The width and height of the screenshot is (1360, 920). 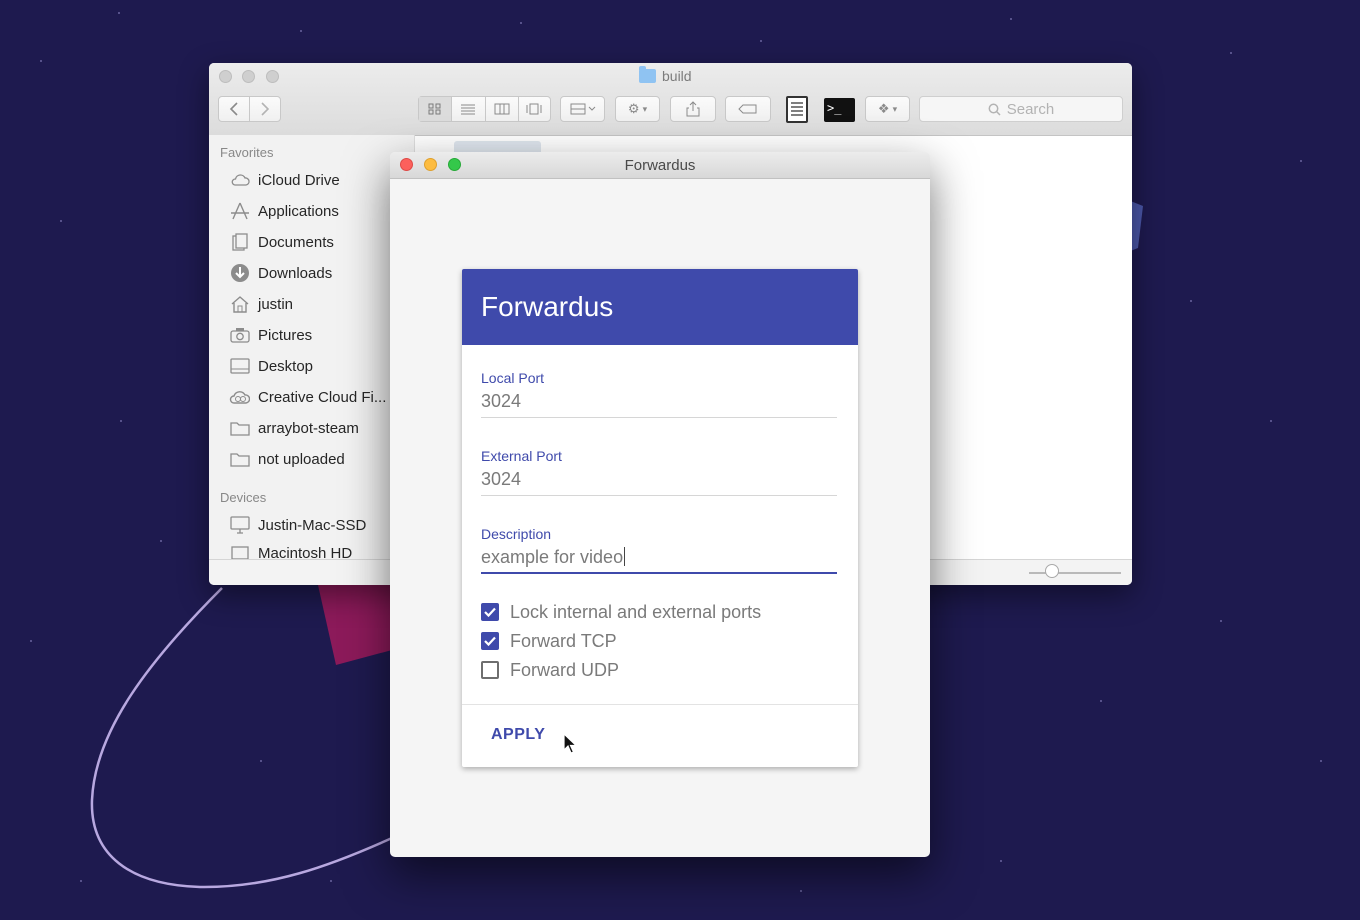 I want to click on arrange-icon, so click(x=582, y=109).